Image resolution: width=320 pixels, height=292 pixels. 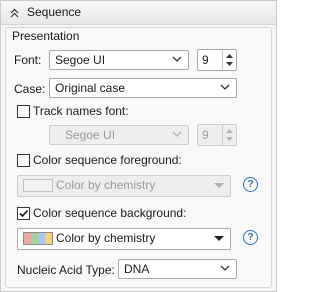 I want to click on color-background-checkbox, so click(x=23, y=213).